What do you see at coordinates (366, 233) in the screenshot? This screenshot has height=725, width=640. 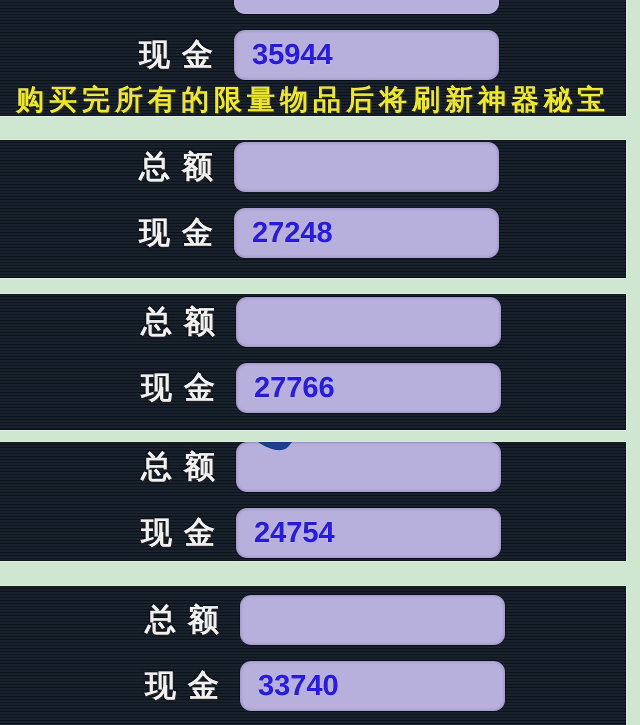 I see `input-field: 27248` at bounding box center [366, 233].